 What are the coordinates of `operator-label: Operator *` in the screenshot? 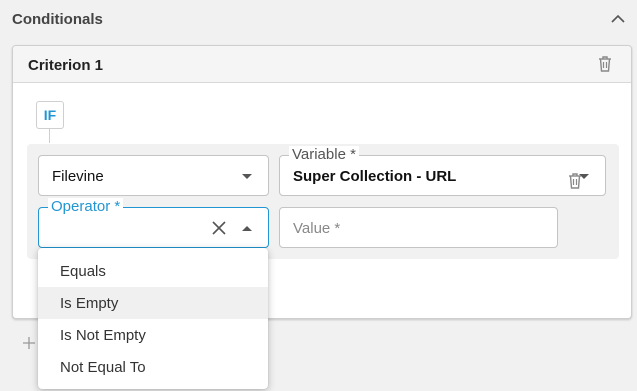 It's located at (86, 207).